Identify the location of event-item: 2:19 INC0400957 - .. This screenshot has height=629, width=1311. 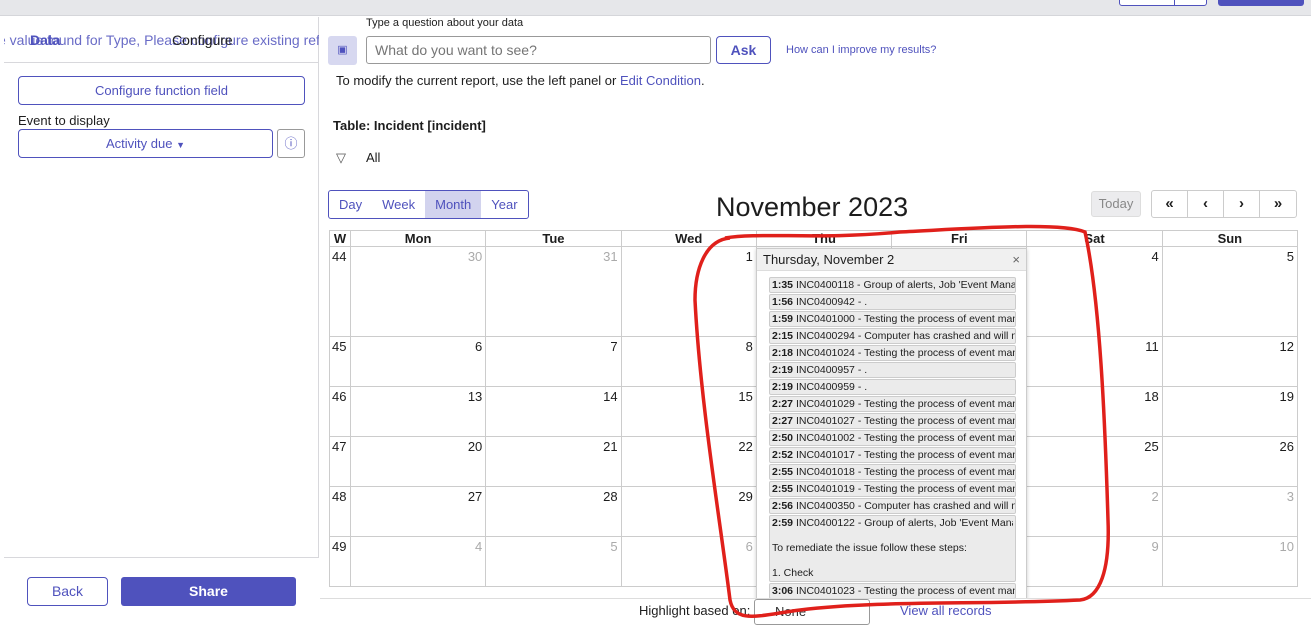
(892, 370).